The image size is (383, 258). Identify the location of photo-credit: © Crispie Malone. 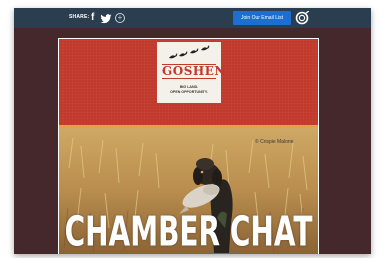
(274, 142).